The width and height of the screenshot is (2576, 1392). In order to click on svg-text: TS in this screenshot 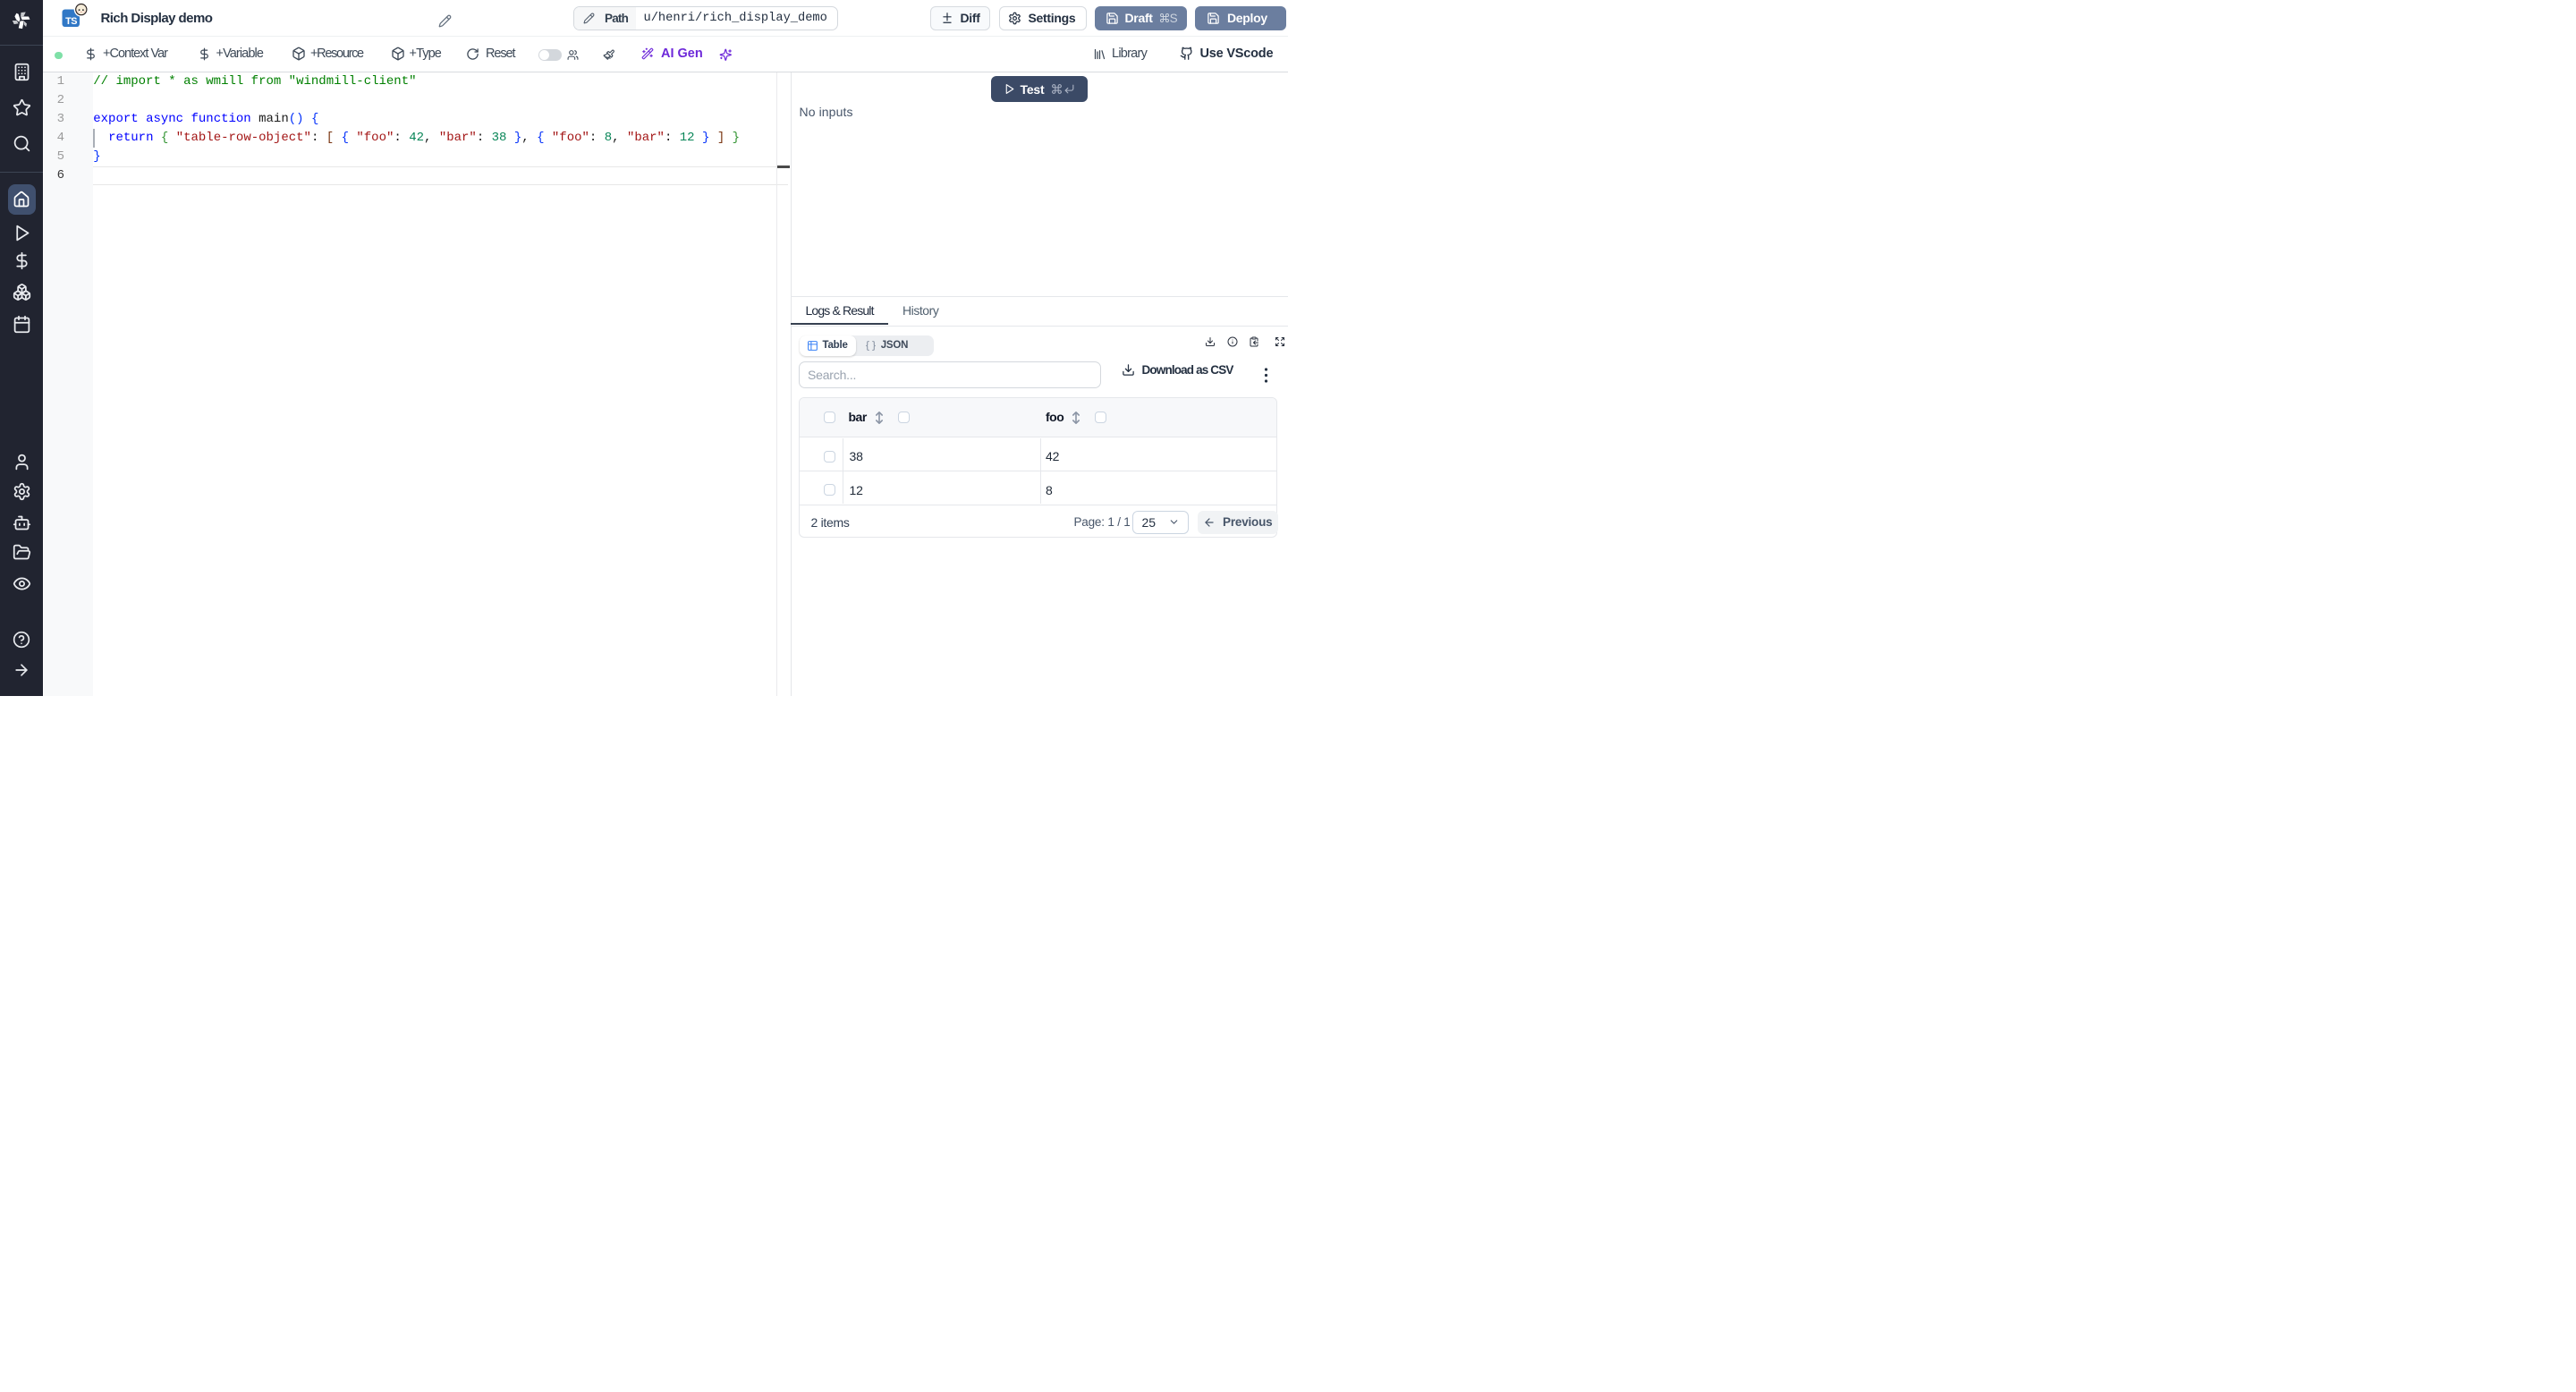, I will do `click(71, 21)`.